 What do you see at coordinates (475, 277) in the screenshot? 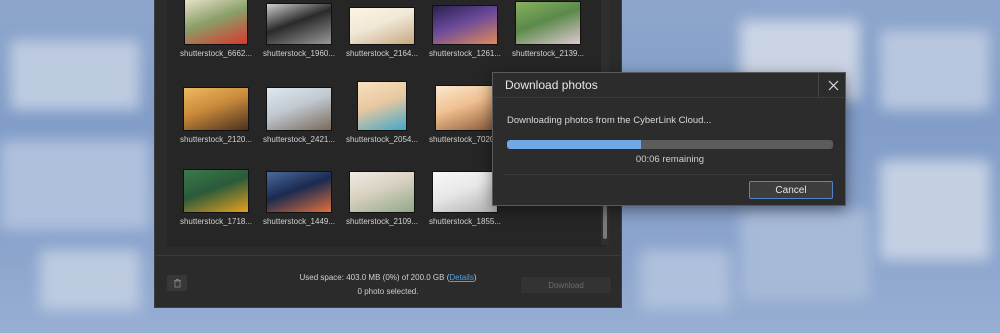
I see `storage-close: )` at bounding box center [475, 277].